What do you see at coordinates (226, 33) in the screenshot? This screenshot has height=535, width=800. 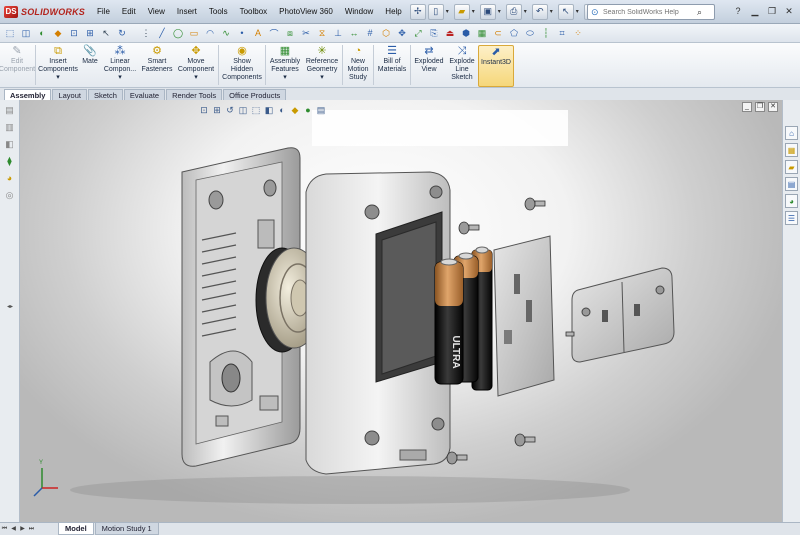 I see `sketch-spline-icon: ∿` at bounding box center [226, 33].